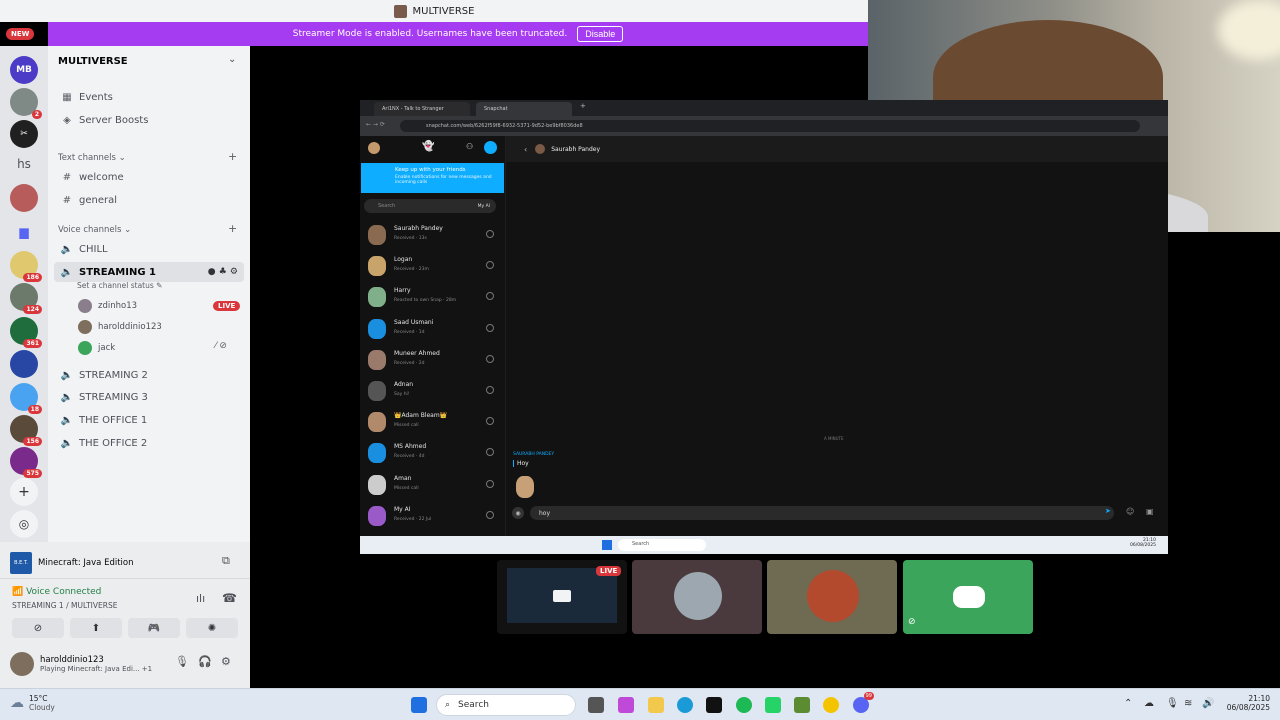 The image size is (1280, 720). Describe the element at coordinates (232, 156) in the screenshot. I see `add-text-channel-icon: +` at that location.